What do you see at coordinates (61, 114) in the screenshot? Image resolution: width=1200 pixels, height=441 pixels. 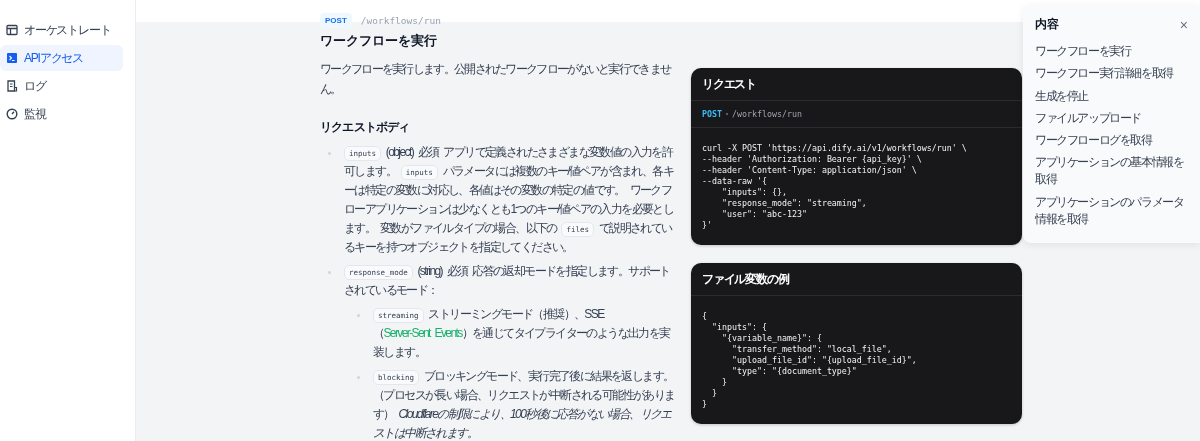 I see `nav-item: 監視` at bounding box center [61, 114].